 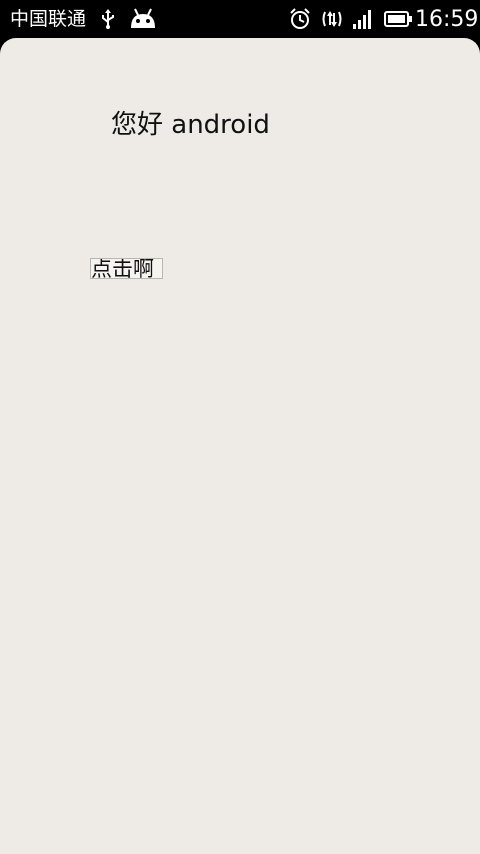 What do you see at coordinates (398, 19) in the screenshot?
I see `battery-icon` at bounding box center [398, 19].